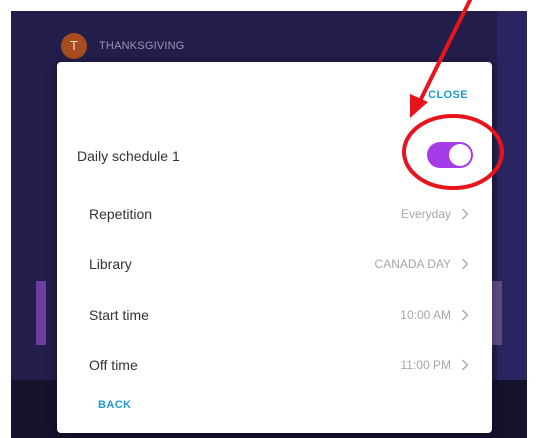 Image resolution: width=538 pixels, height=438 pixels. Describe the element at coordinates (74, 46) in the screenshot. I see `playlist-avatar: T` at that location.